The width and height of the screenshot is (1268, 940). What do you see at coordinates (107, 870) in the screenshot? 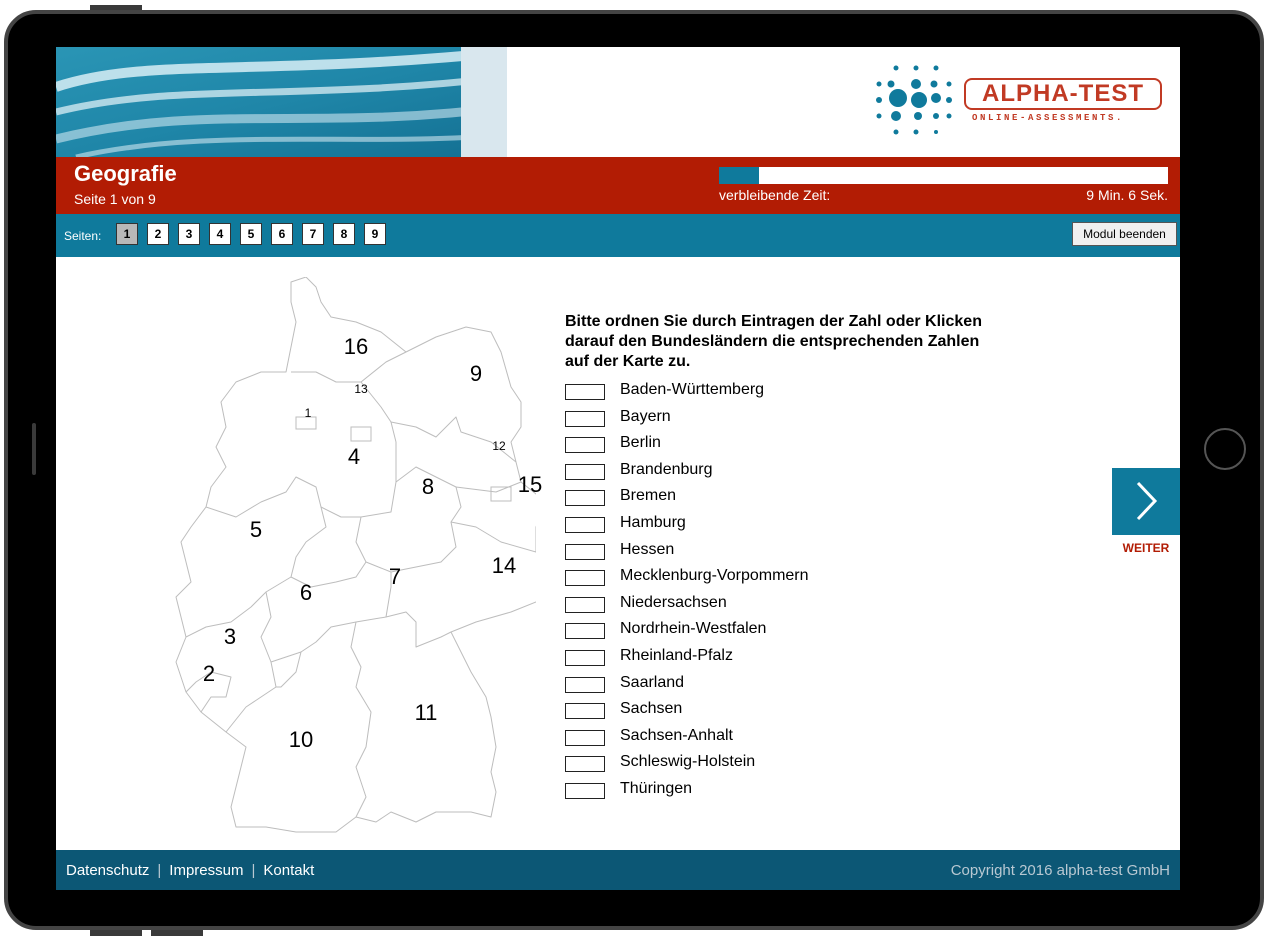
I see `footer-link-datenschutz: Datenschutz` at bounding box center [107, 870].